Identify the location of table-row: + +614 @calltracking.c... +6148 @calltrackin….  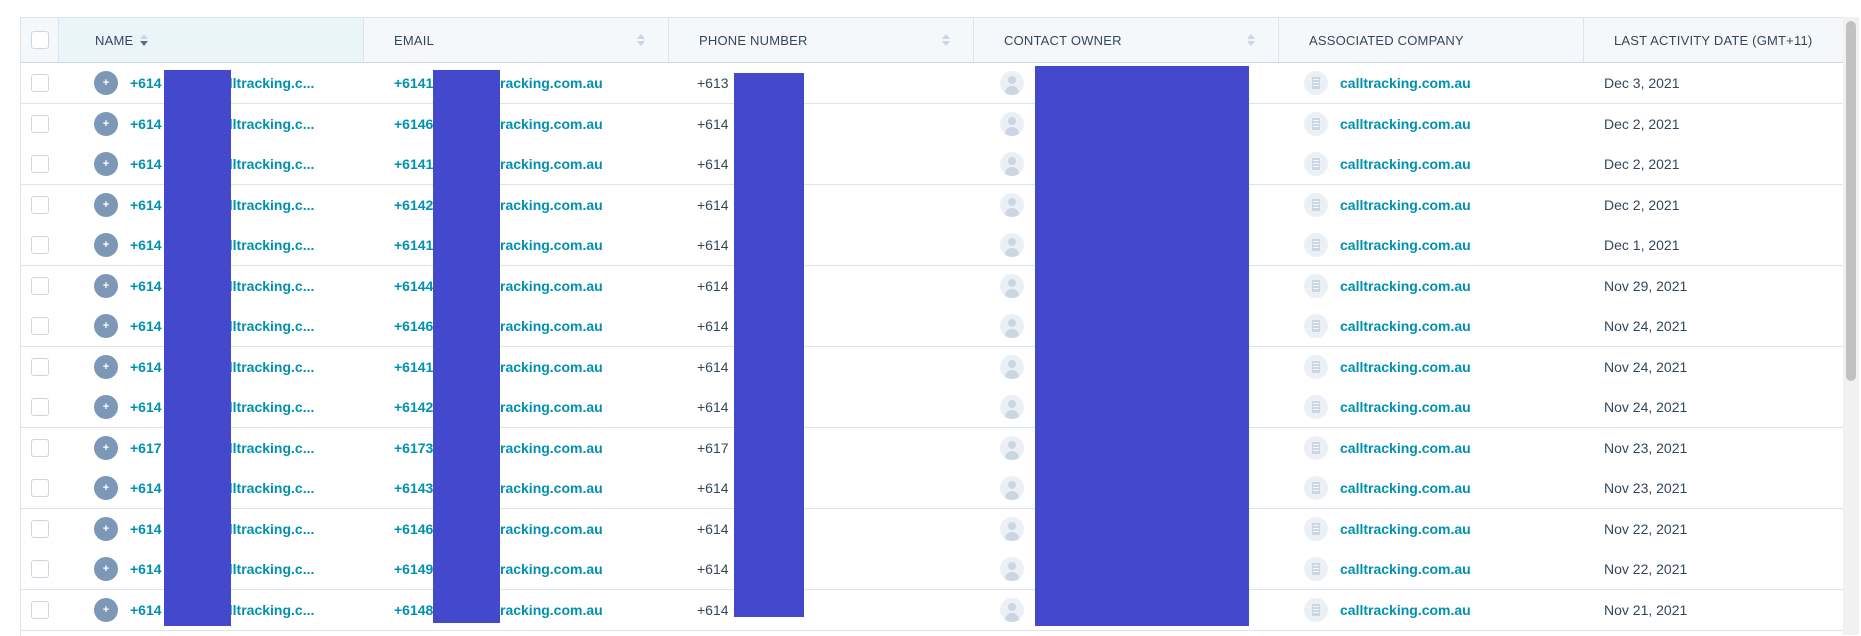
(932, 610).